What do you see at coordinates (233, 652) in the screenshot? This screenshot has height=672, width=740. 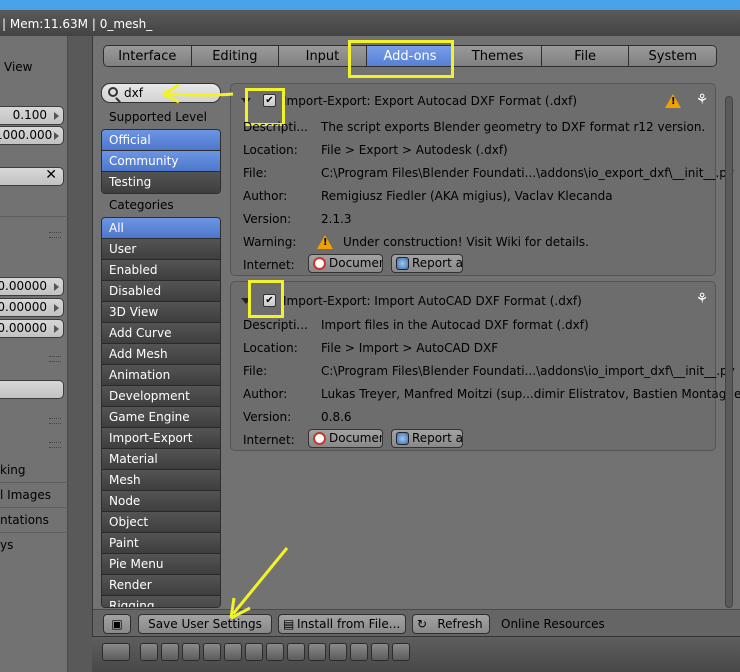 I see `material-icon` at bounding box center [233, 652].